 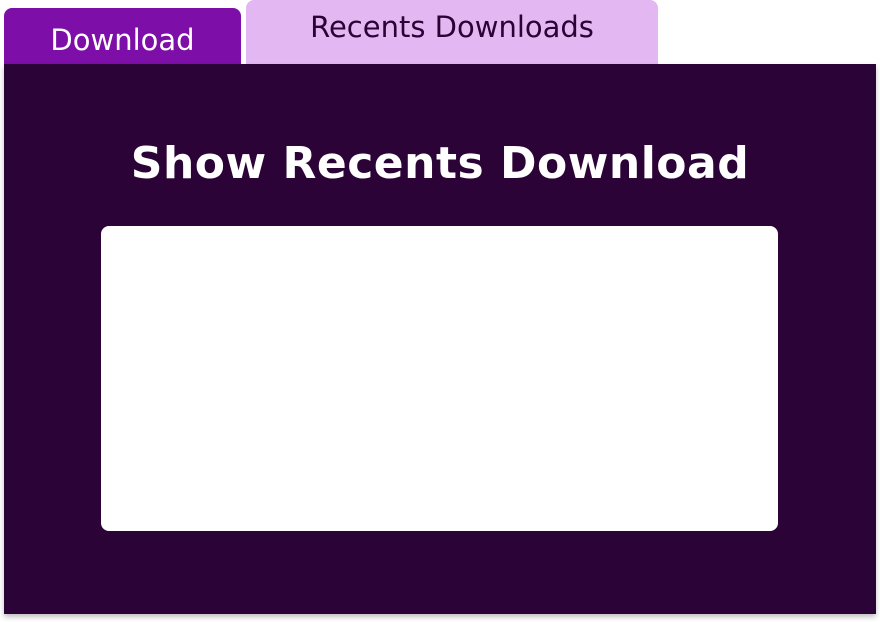 What do you see at coordinates (440, 163) in the screenshot?
I see `panel-title: Show Recents Download` at bounding box center [440, 163].